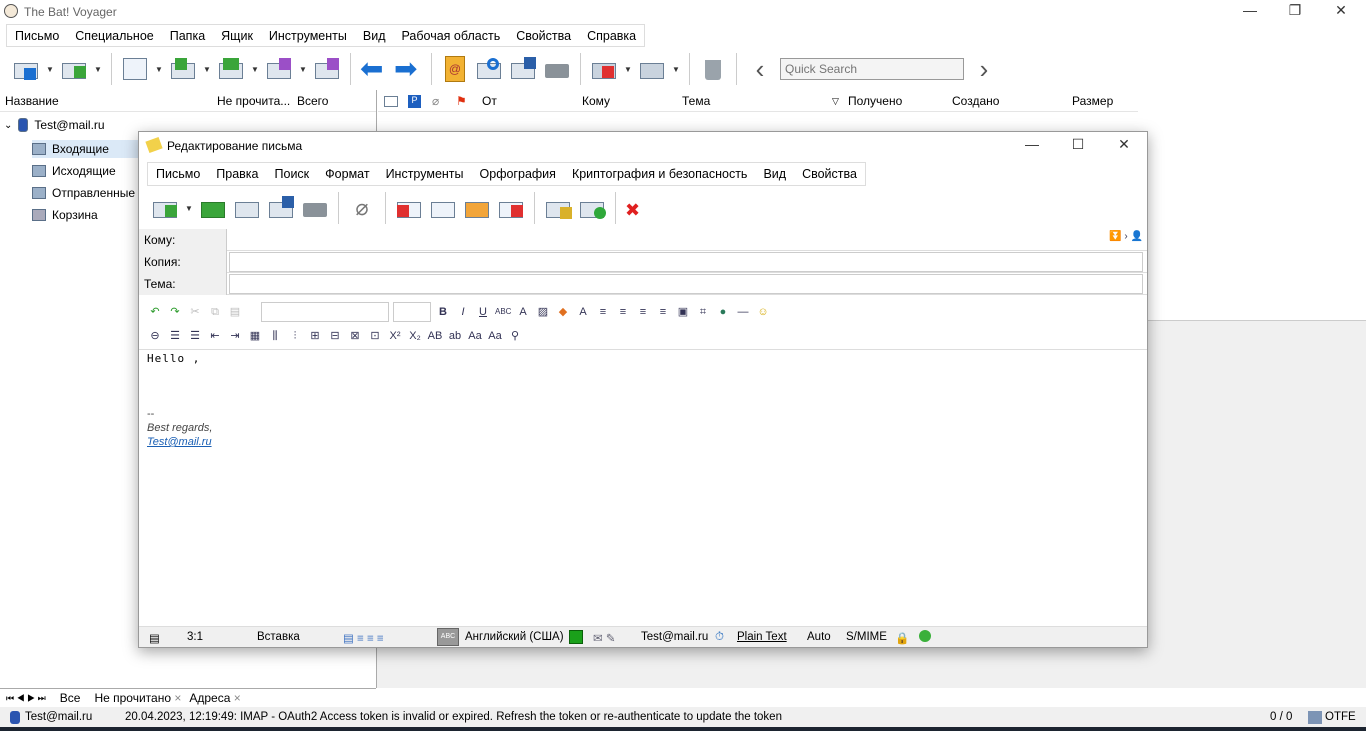 Image resolution: width=1366 pixels, height=731 pixels. Describe the element at coordinates (247, 208) in the screenshot. I see `save-draft-icon` at that location.